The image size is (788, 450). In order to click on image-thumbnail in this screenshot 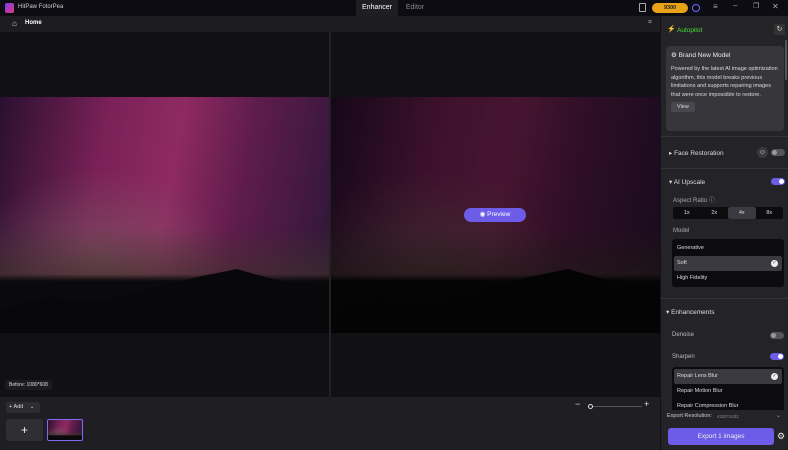, I will do `click(65, 430)`.